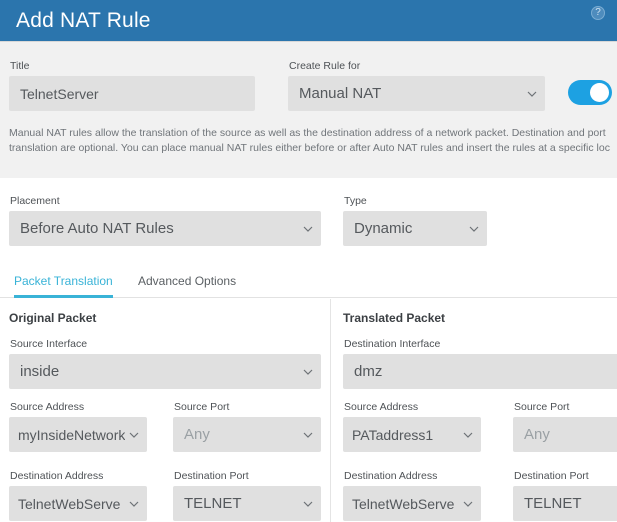 This screenshot has height=522, width=617. What do you see at coordinates (542, 407) in the screenshot?
I see `translated-source-port-label: Source Port` at bounding box center [542, 407].